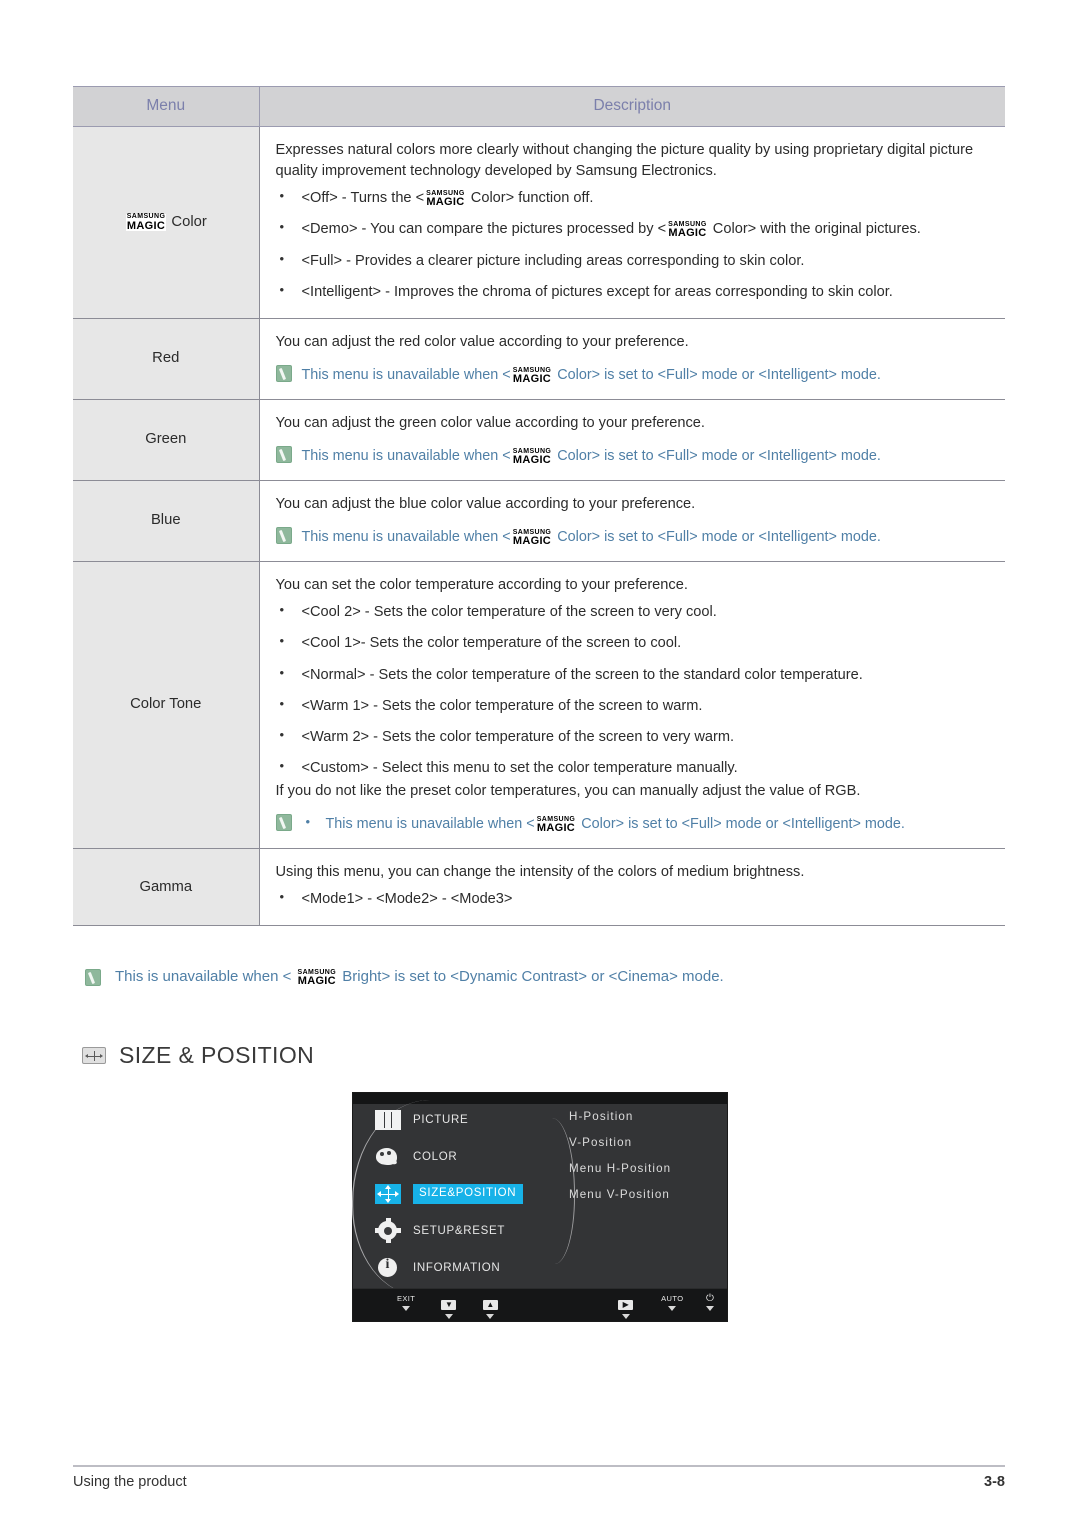 This screenshot has width=1080, height=1527. I want to click on menu-cell: Green, so click(166, 440).